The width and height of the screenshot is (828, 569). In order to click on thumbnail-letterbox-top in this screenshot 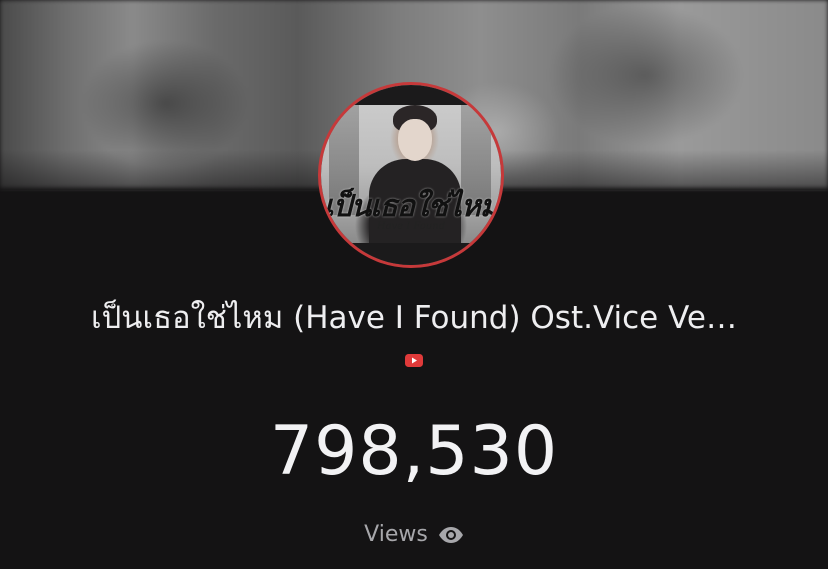, I will do `click(411, 95)`.